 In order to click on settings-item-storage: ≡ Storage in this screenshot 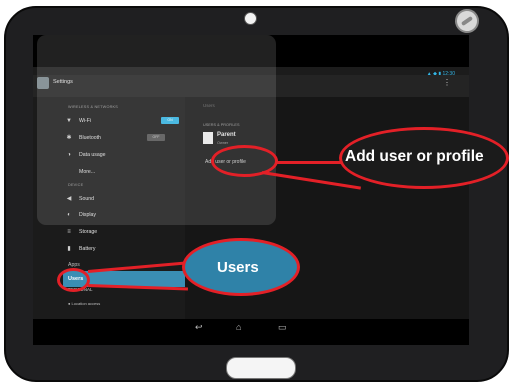, I will do `click(109, 232)`.